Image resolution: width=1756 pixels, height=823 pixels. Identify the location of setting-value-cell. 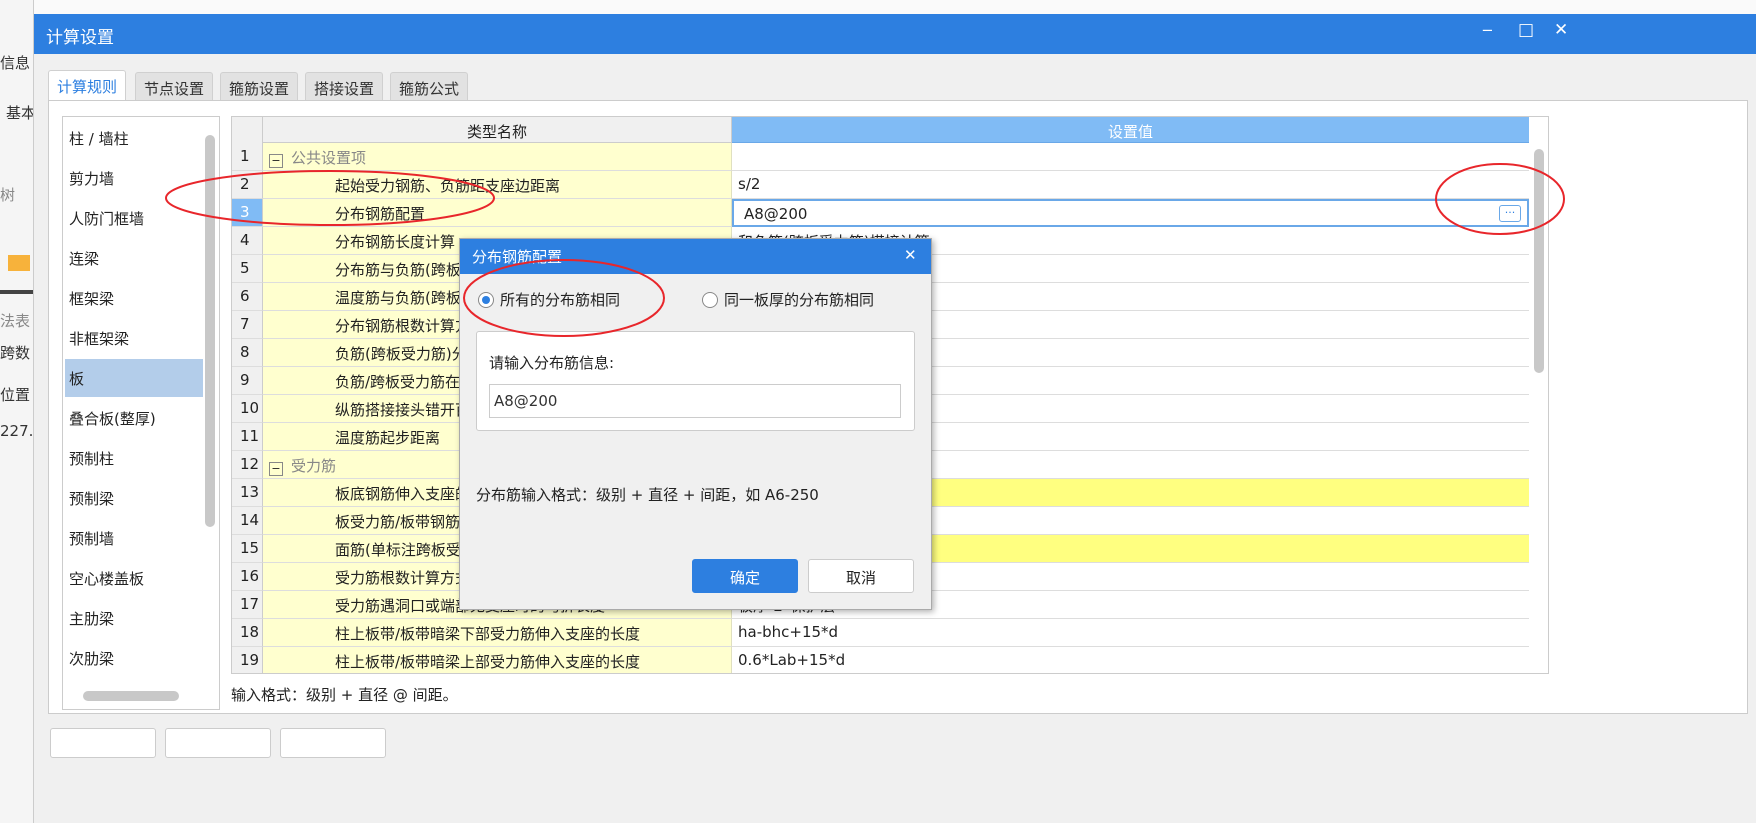
(1130, 157).